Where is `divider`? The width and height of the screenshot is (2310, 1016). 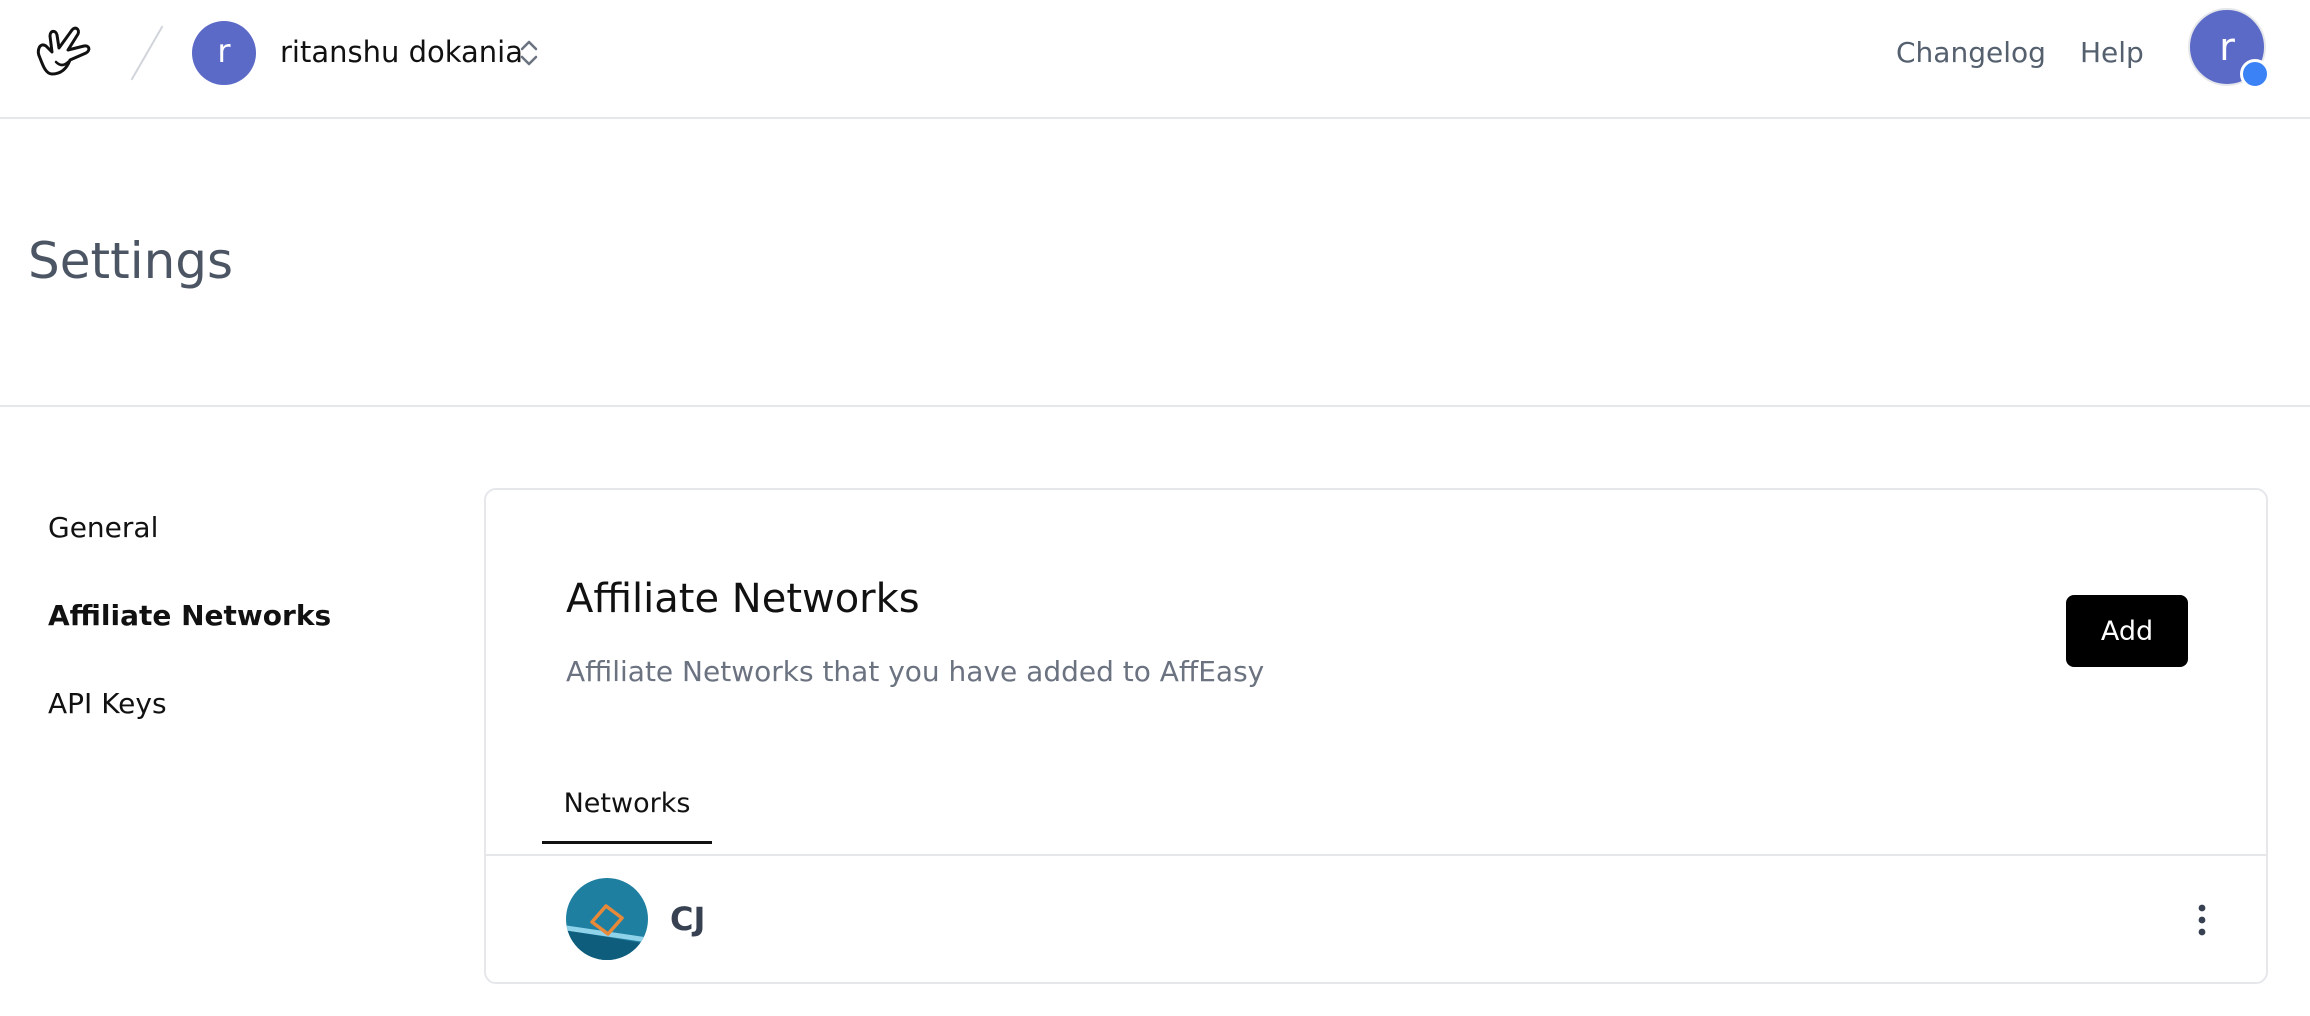 divider is located at coordinates (1155, 406).